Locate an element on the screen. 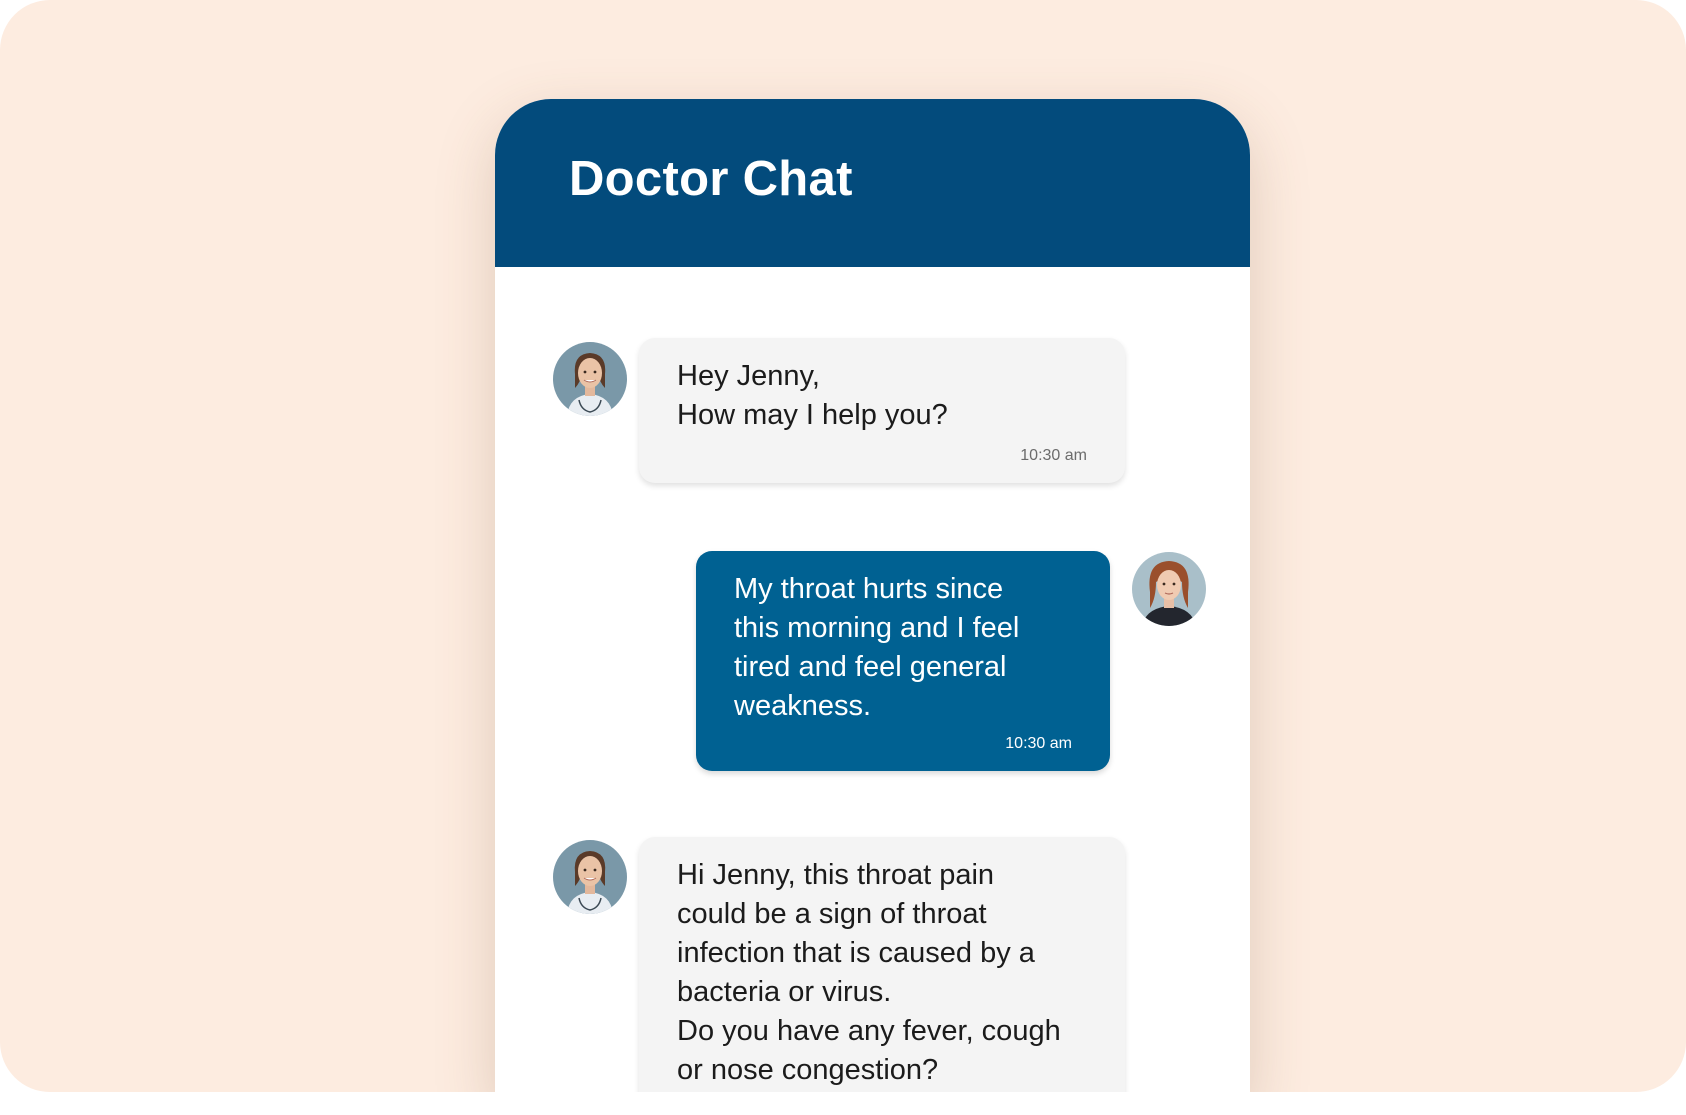 The height and width of the screenshot is (1115, 1686). chat-header: Doctor Chat is located at coordinates (872, 183).